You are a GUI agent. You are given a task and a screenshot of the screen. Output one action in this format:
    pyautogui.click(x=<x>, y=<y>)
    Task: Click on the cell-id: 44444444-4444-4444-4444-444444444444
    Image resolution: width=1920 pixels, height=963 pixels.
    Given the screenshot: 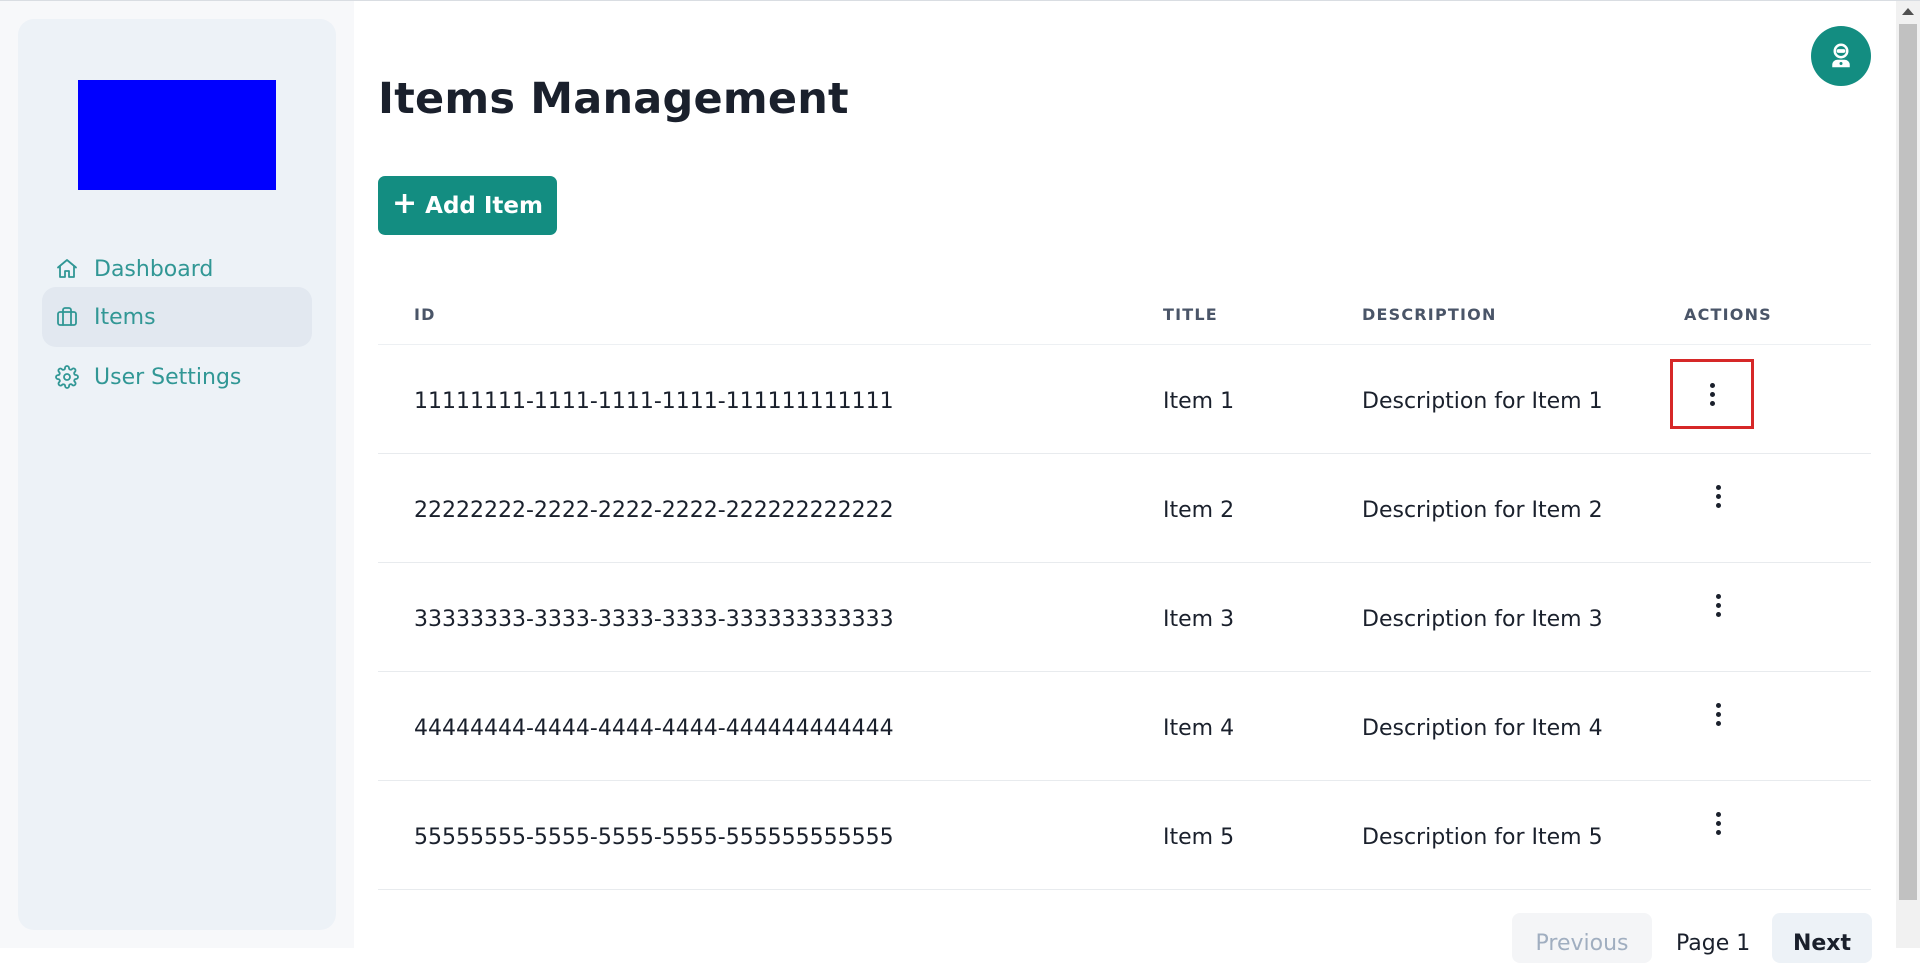 What is the action you would take?
    pyautogui.click(x=654, y=728)
    